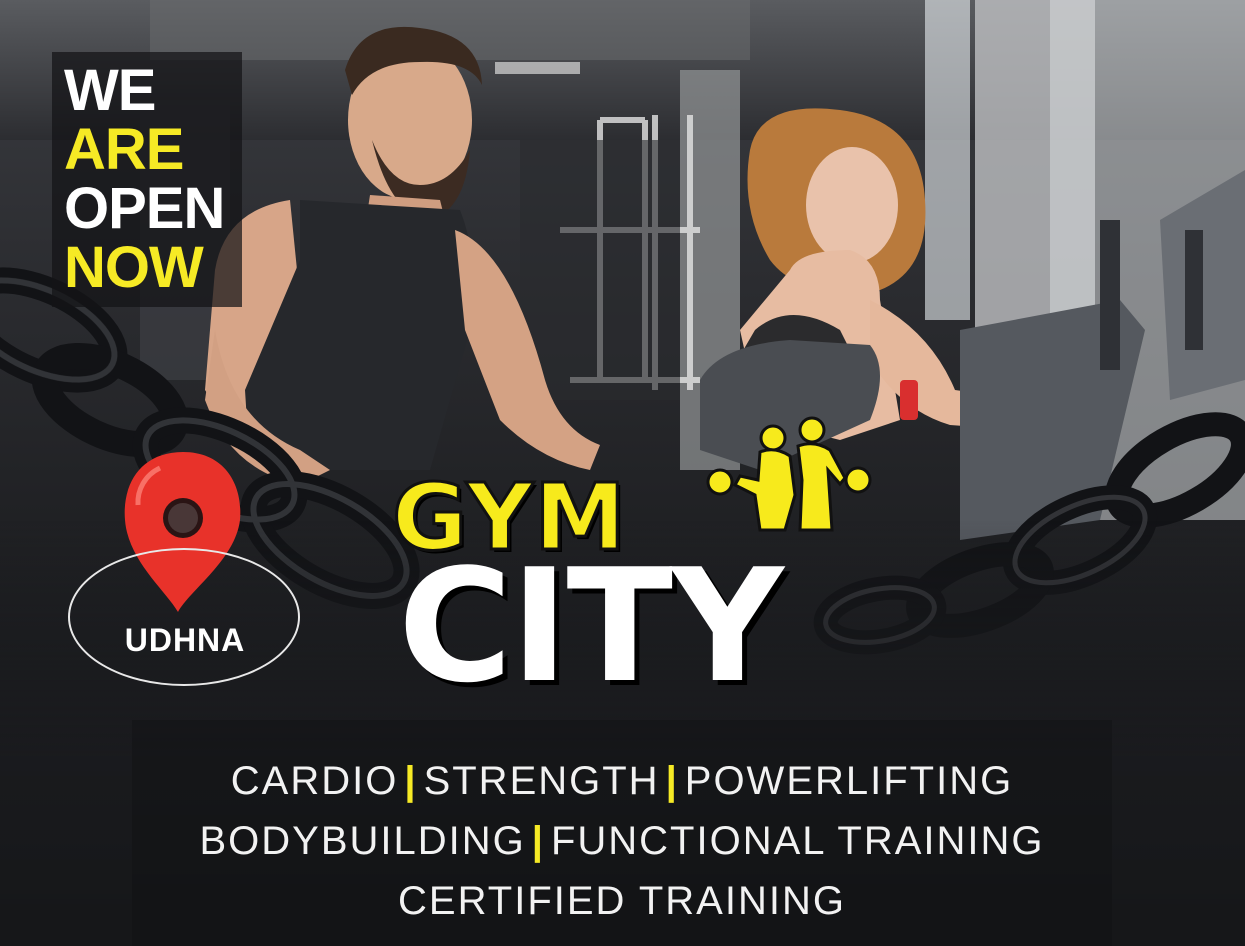  What do you see at coordinates (134, 267) in the screenshot?
I see `headline-line-4: NOW` at bounding box center [134, 267].